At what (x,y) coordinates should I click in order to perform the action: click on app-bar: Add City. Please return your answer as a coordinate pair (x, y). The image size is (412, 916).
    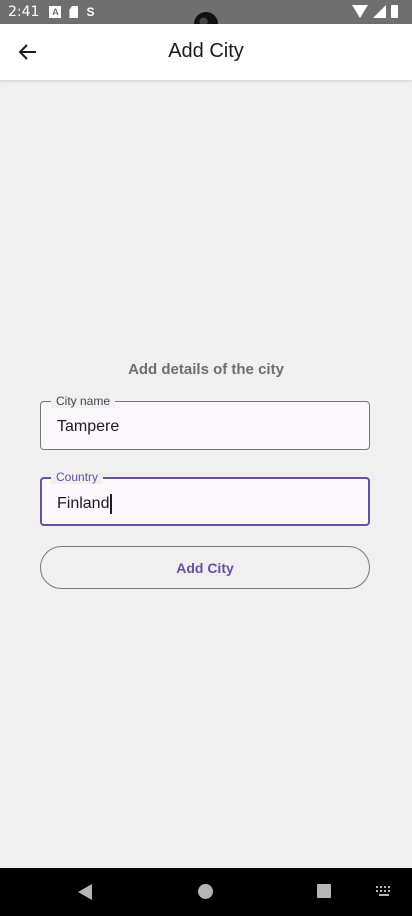
    Looking at the image, I should click on (206, 52).